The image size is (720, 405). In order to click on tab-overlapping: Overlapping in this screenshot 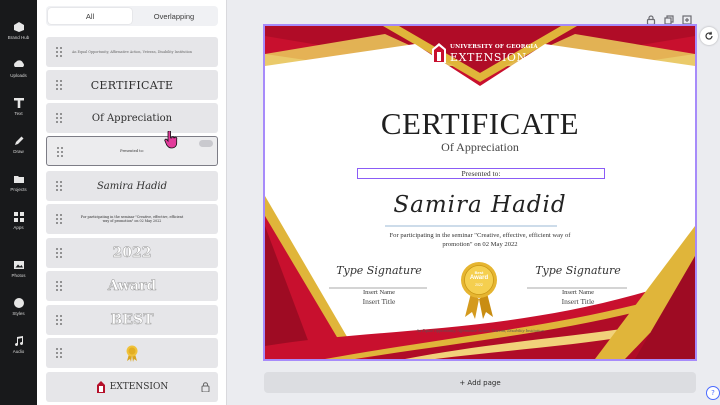, I will do `click(174, 16)`.